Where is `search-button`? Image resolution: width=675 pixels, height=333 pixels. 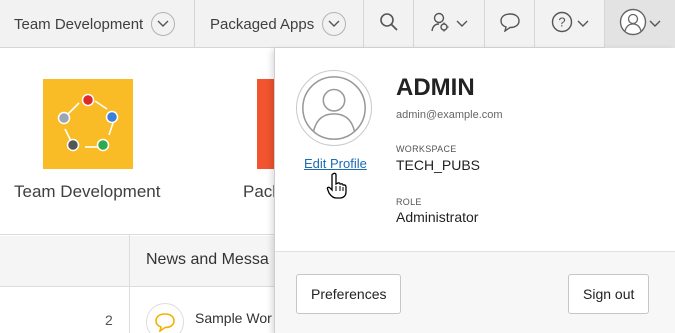 search-button is located at coordinates (389, 24).